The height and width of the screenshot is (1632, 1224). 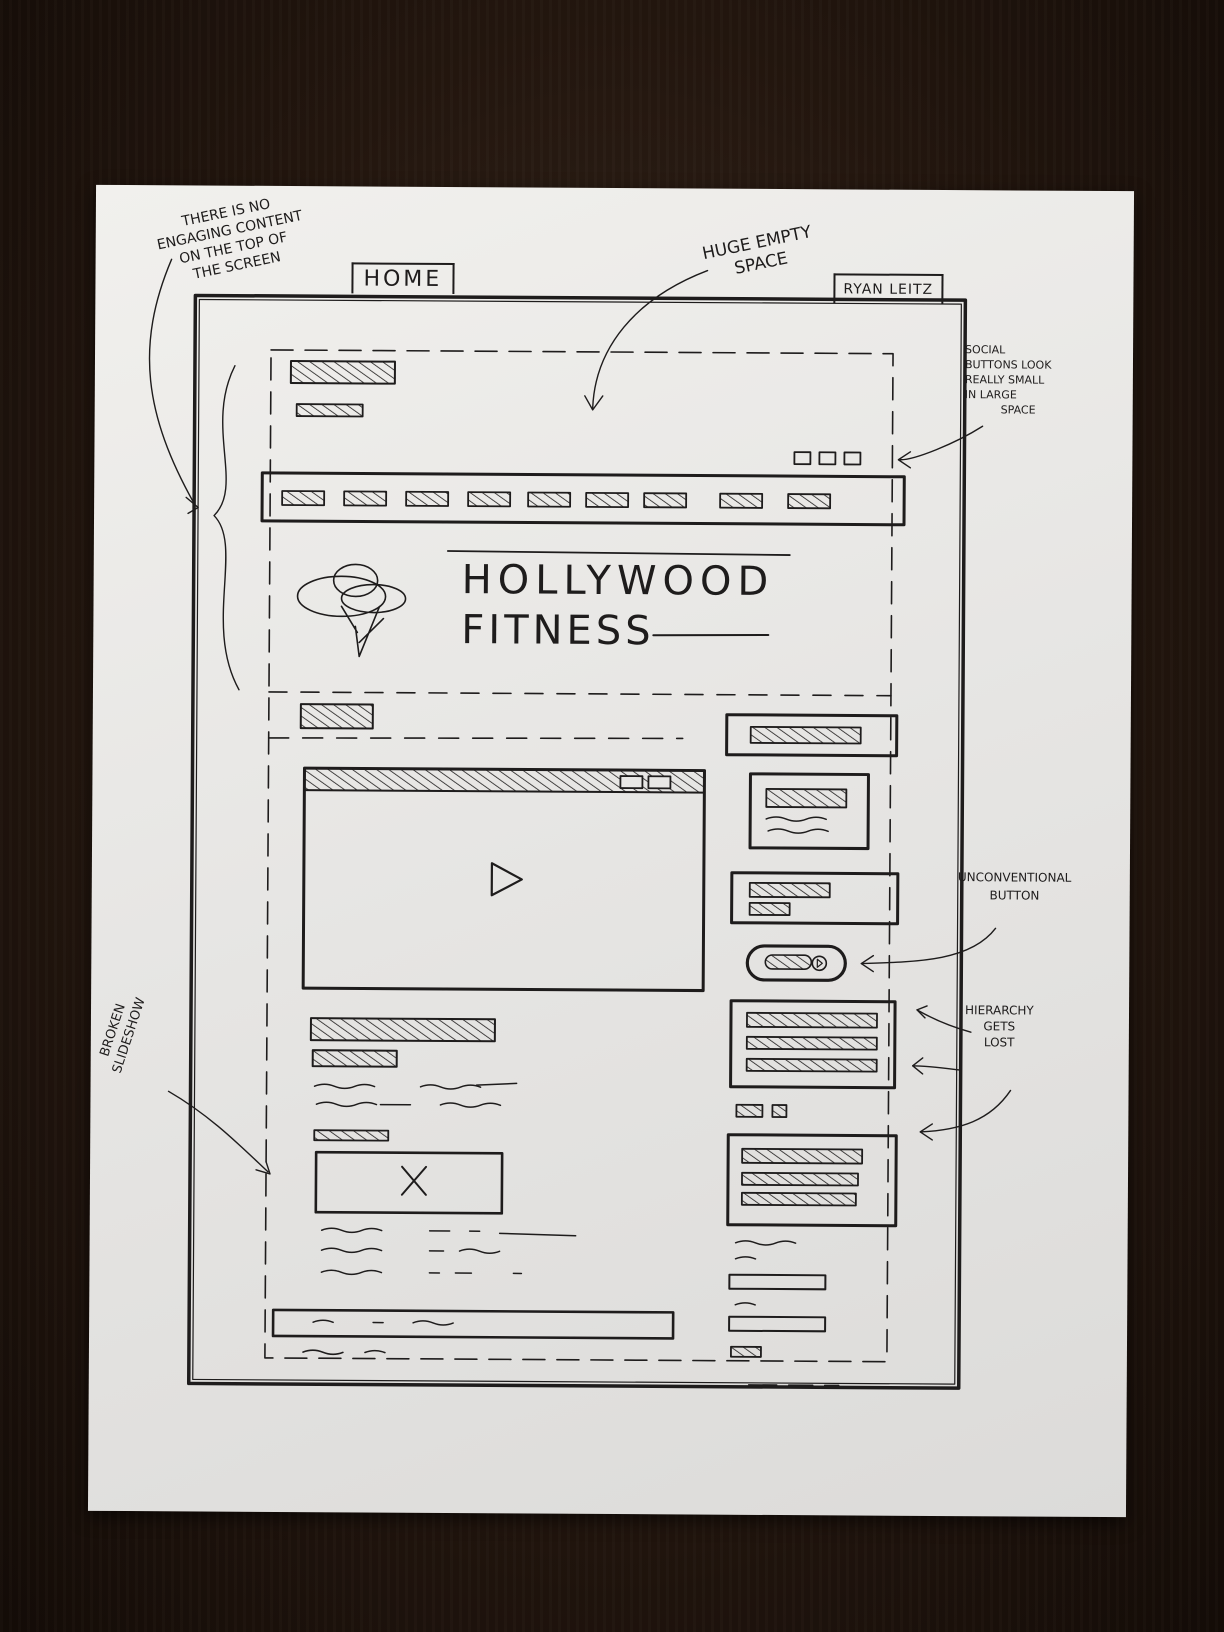 What do you see at coordinates (351, 610) in the screenshot?
I see `tree-logo` at bounding box center [351, 610].